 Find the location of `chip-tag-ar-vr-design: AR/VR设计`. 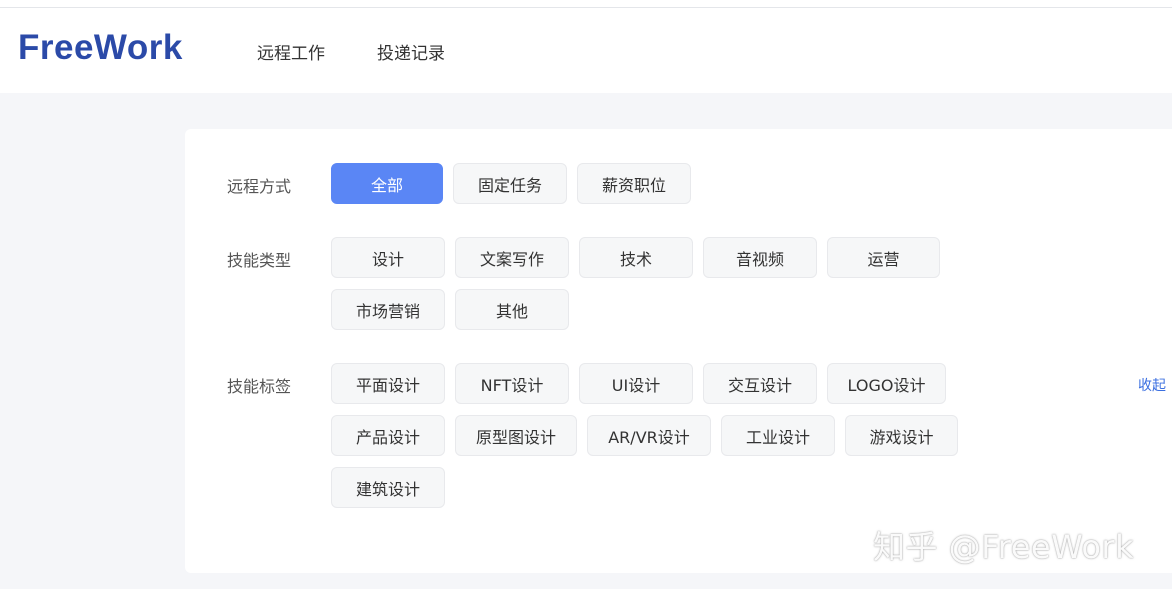

chip-tag-ar-vr-design: AR/VR设计 is located at coordinates (649, 435).